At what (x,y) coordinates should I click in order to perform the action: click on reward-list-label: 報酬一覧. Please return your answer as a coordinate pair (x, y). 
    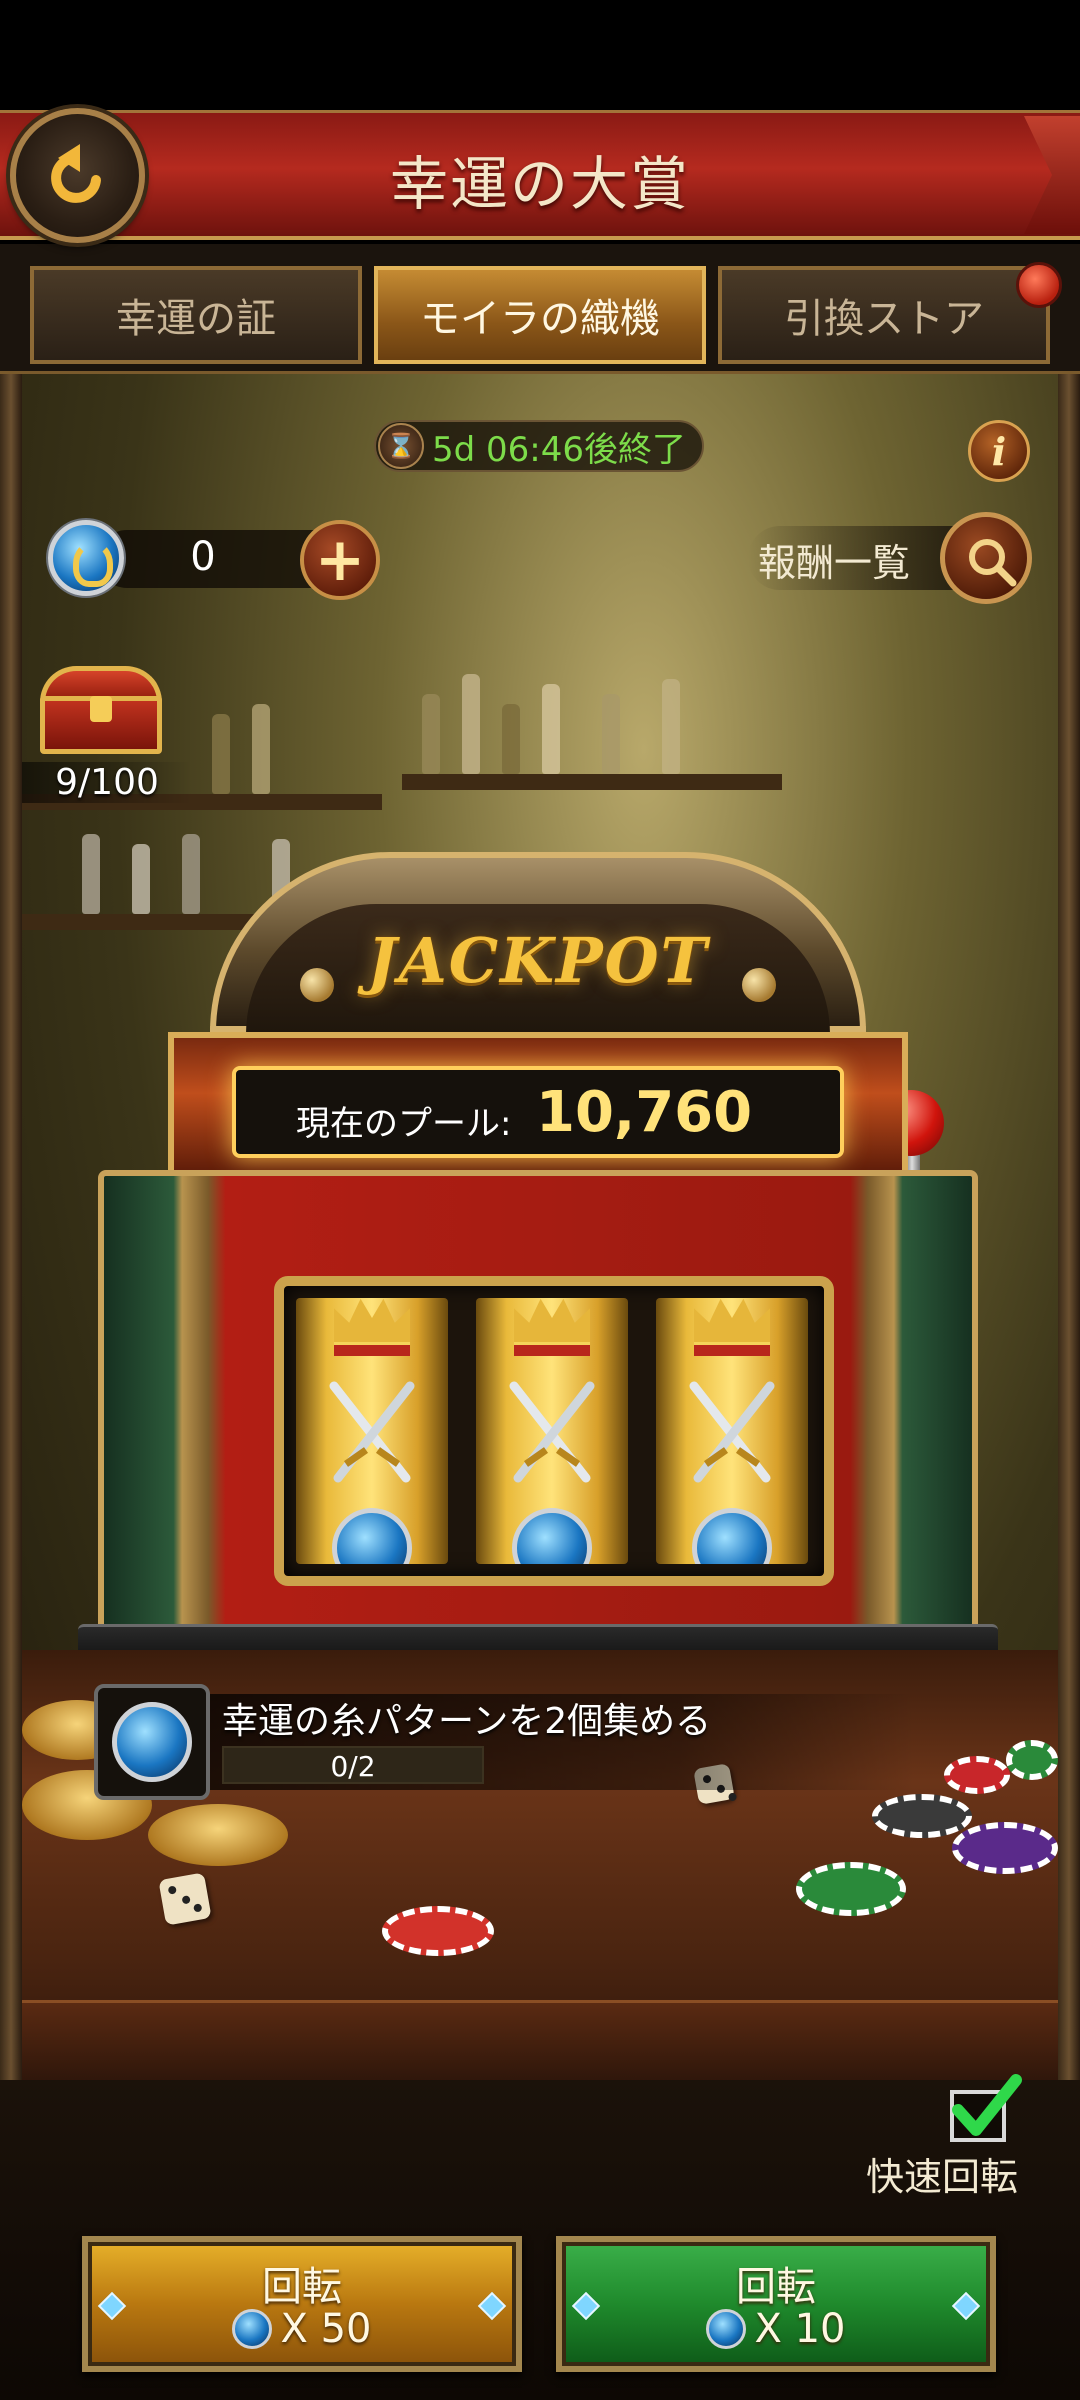
    Looking at the image, I should click on (834, 563).